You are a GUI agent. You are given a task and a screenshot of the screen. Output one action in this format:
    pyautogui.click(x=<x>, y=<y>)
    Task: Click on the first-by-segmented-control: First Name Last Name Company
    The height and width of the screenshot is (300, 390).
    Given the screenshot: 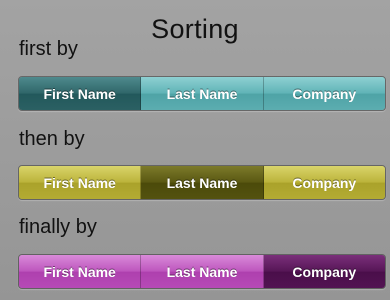 What is the action you would take?
    pyautogui.click(x=202, y=93)
    